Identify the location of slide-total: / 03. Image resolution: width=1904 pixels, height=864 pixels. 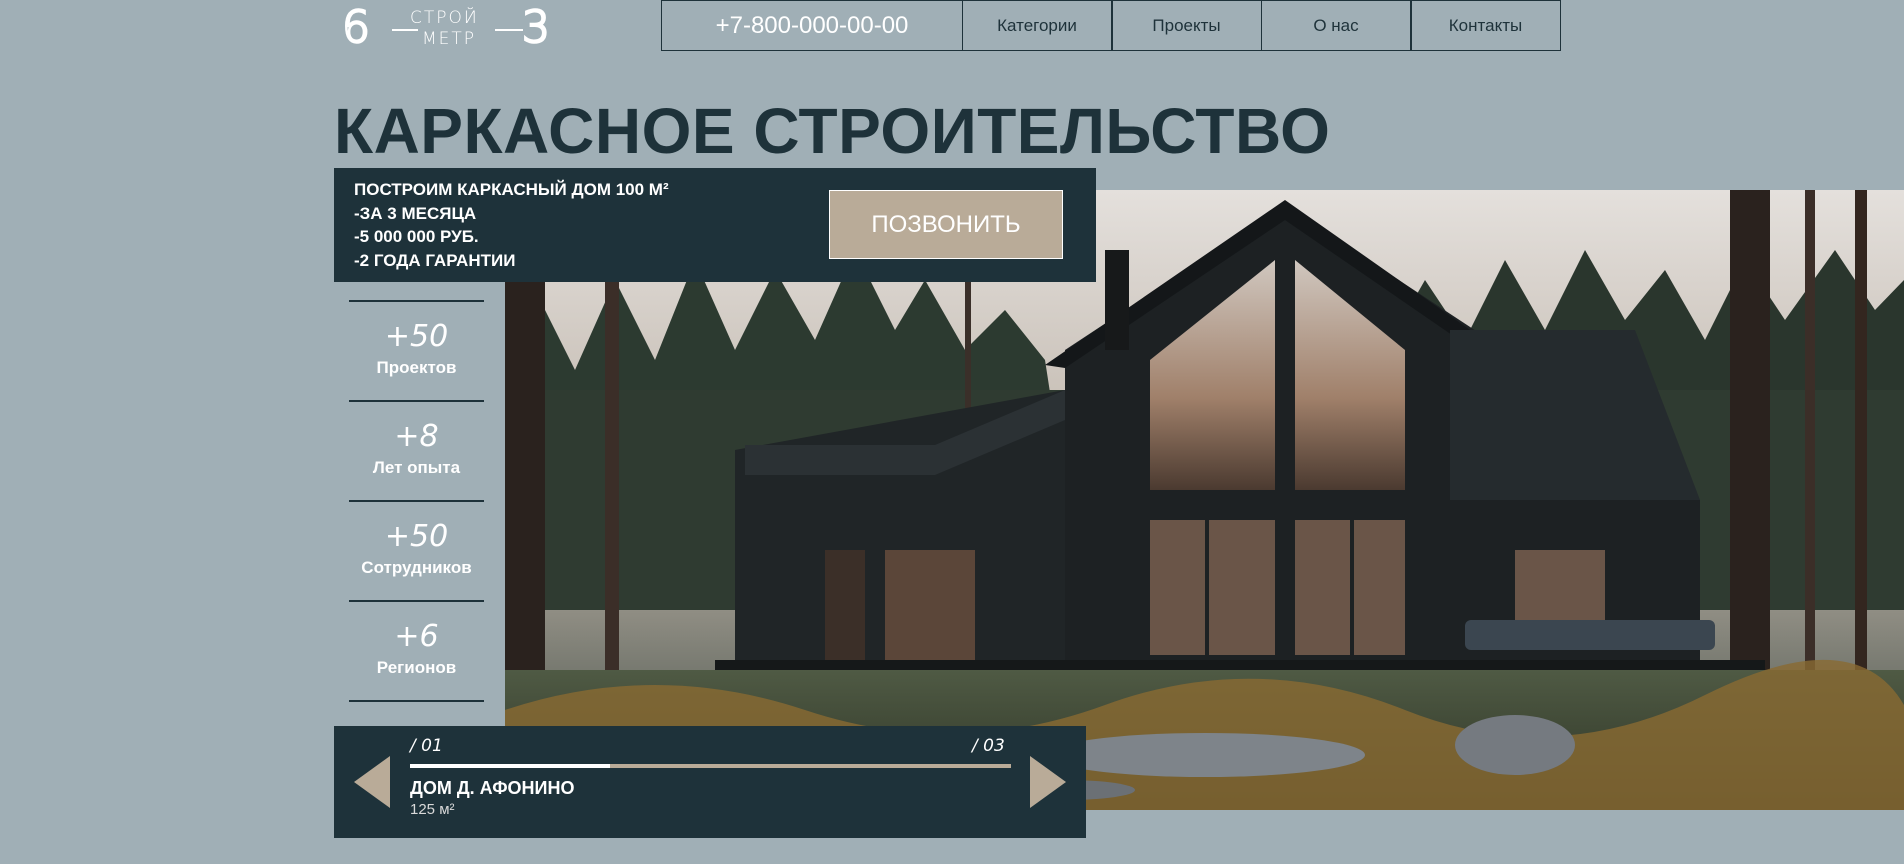
(988, 746).